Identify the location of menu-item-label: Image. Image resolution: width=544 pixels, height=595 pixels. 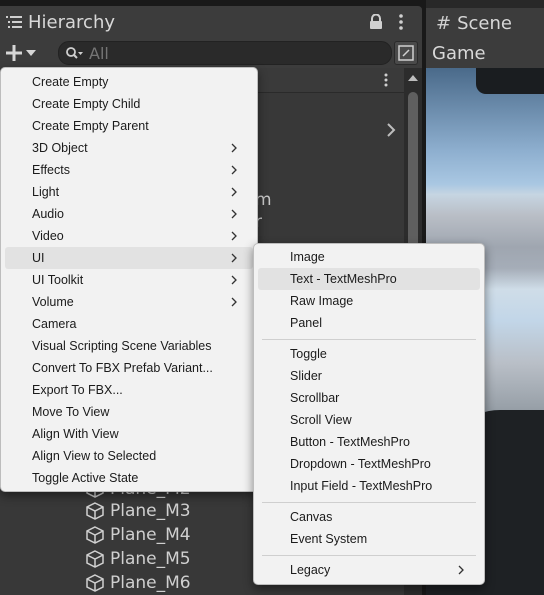
(307, 257).